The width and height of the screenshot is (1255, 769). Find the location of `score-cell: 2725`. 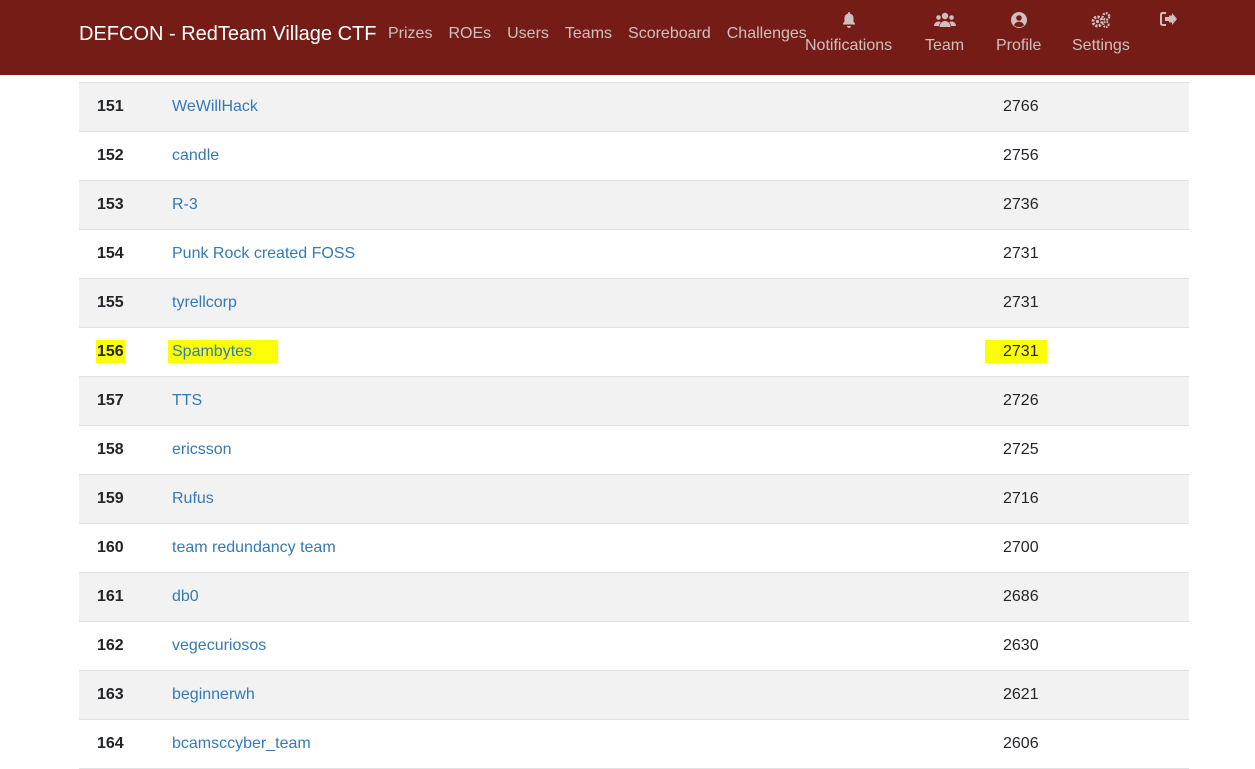

score-cell: 2725 is located at coordinates (1096, 450).